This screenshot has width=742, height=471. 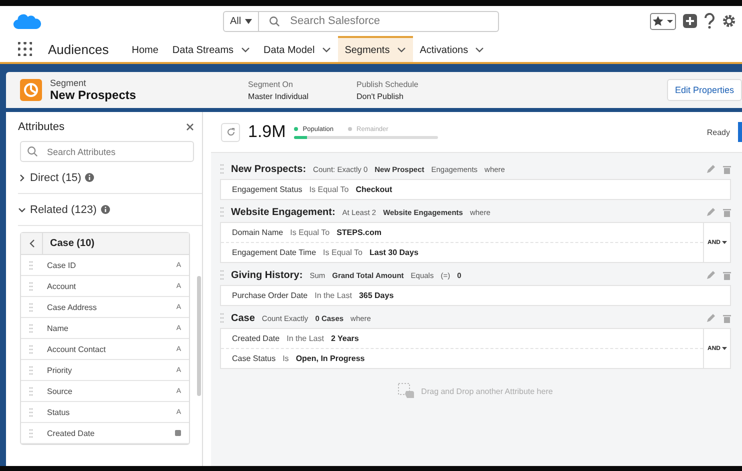 What do you see at coordinates (71, 243) in the screenshot?
I see `object-title: Case (10)` at bounding box center [71, 243].